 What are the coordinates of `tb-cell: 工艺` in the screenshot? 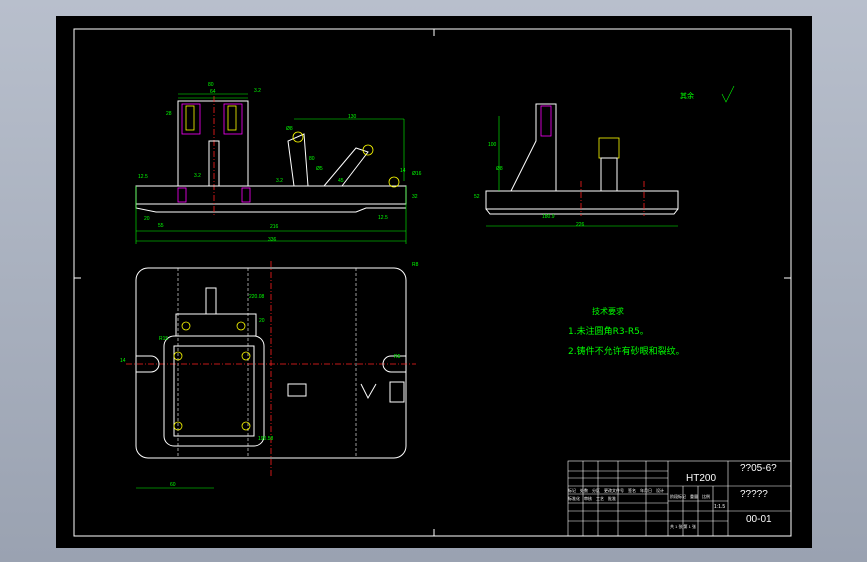 It's located at (600, 498).